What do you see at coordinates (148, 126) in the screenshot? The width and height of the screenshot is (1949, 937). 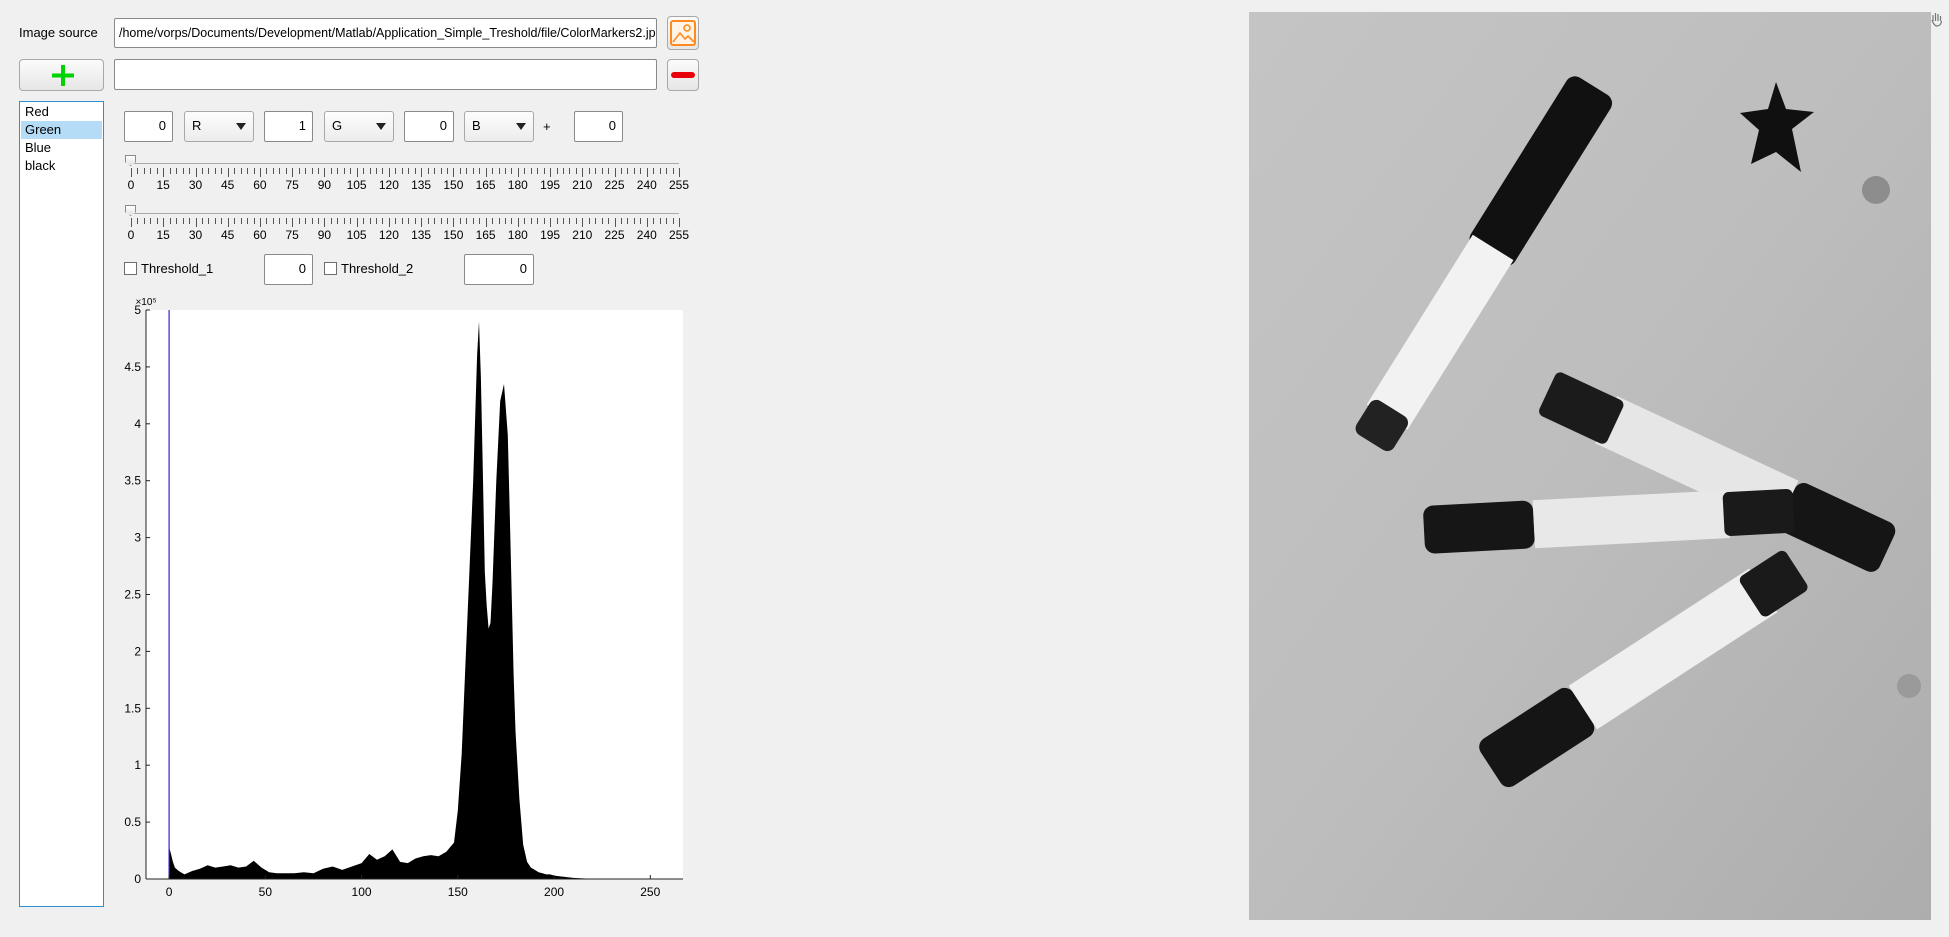 I see `coef-r-field: 0` at bounding box center [148, 126].